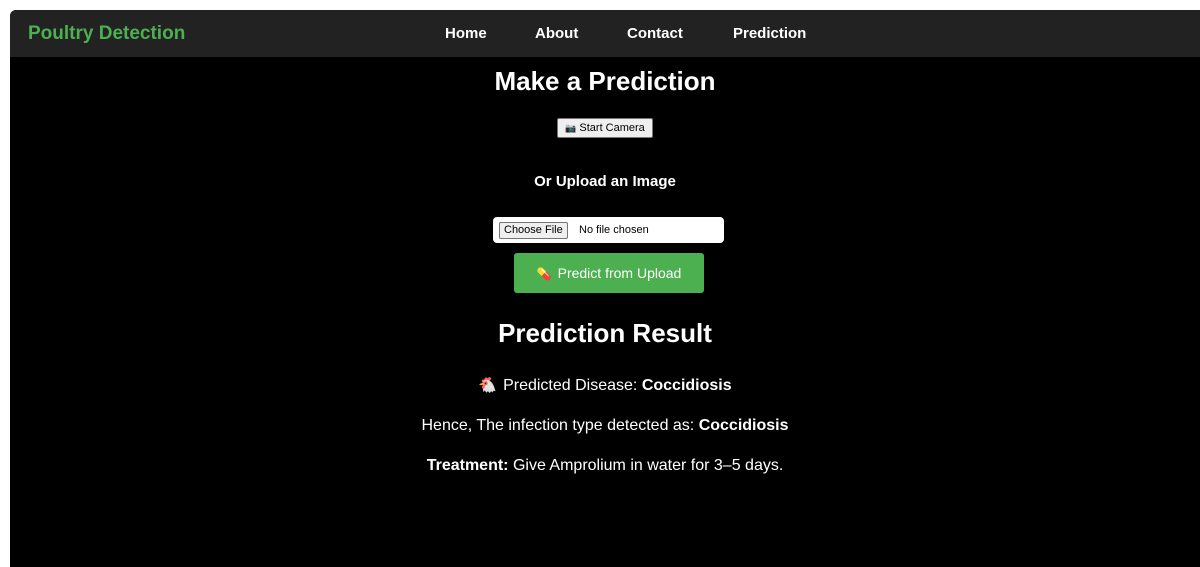 The image size is (1200, 567). What do you see at coordinates (605, 81) in the screenshot?
I see `page-title: Make a Prediction` at bounding box center [605, 81].